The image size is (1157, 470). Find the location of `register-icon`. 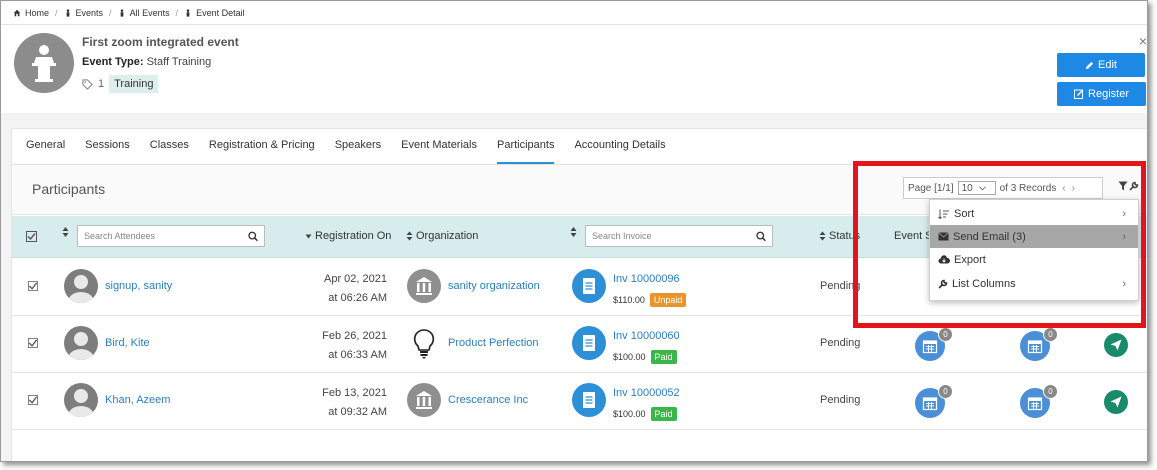

register-icon is located at coordinates (1079, 94).